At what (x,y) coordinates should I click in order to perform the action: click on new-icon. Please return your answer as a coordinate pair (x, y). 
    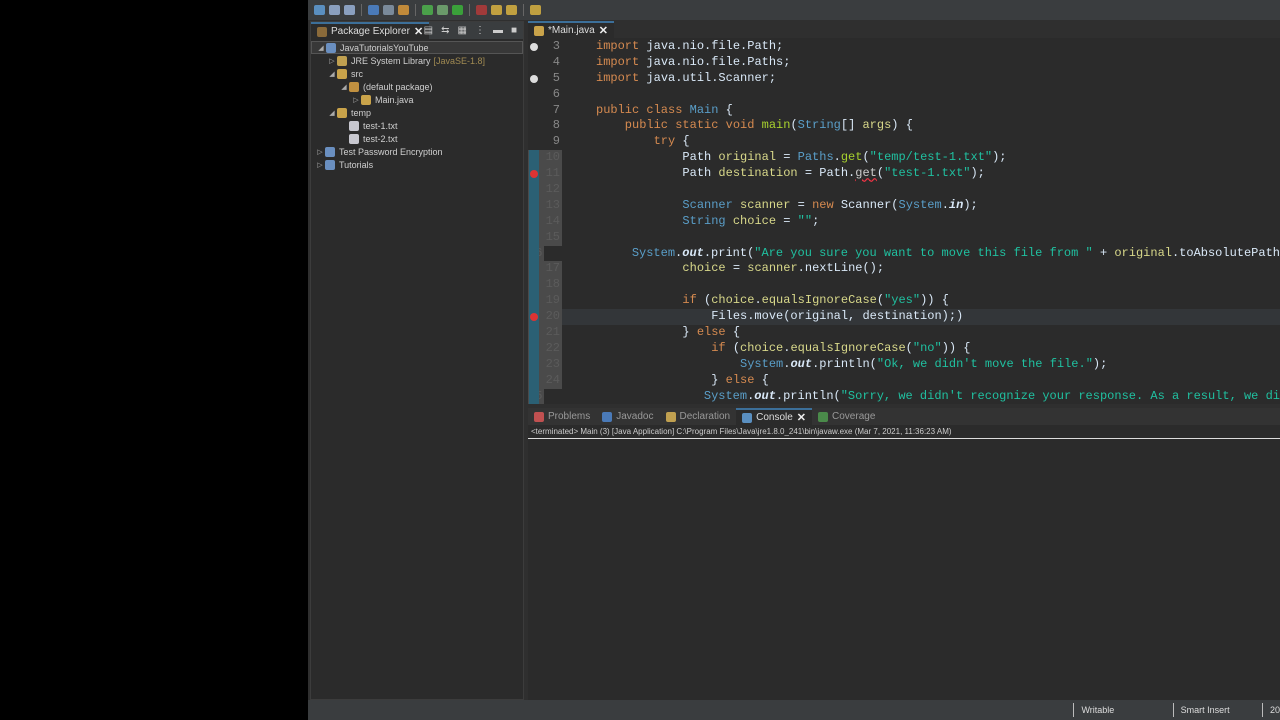
    Looking at the image, I should click on (319, 10).